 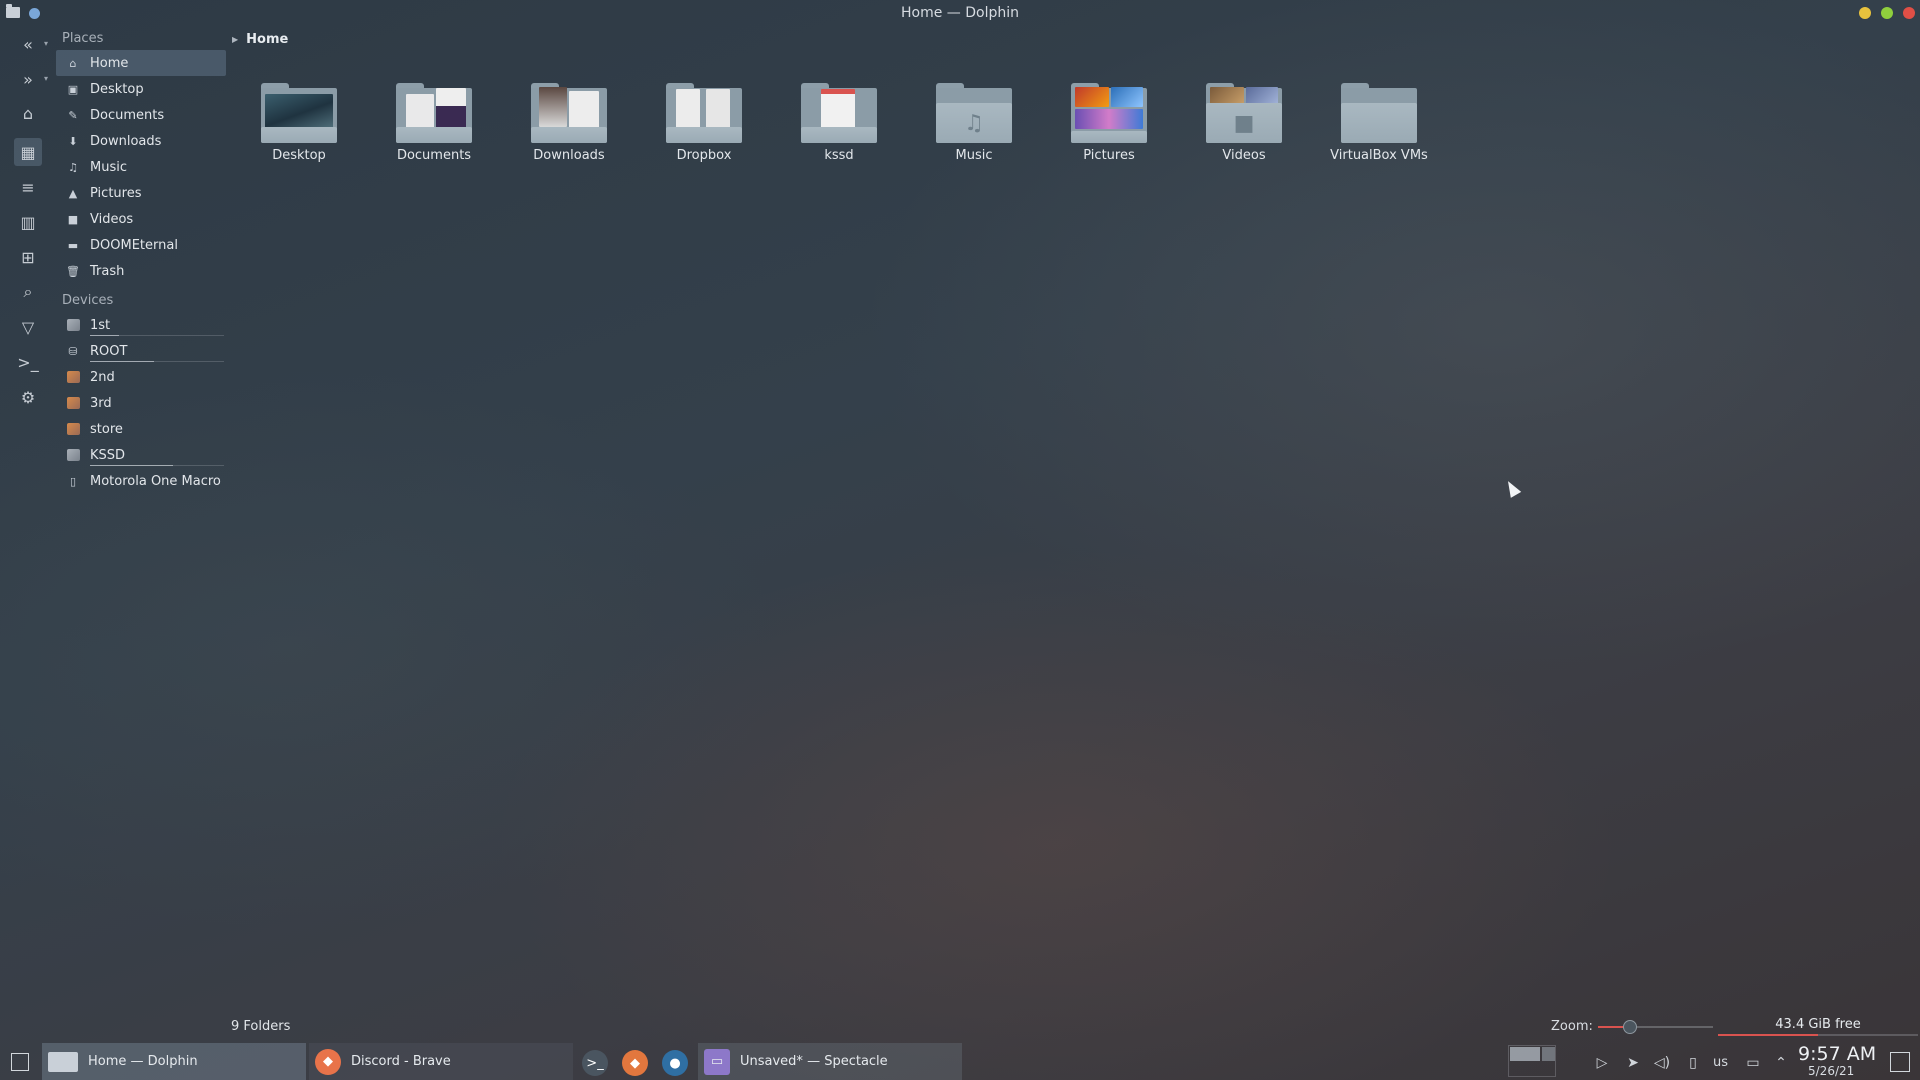 I want to click on folder-kssd: kssd, so click(x=857, y=125).